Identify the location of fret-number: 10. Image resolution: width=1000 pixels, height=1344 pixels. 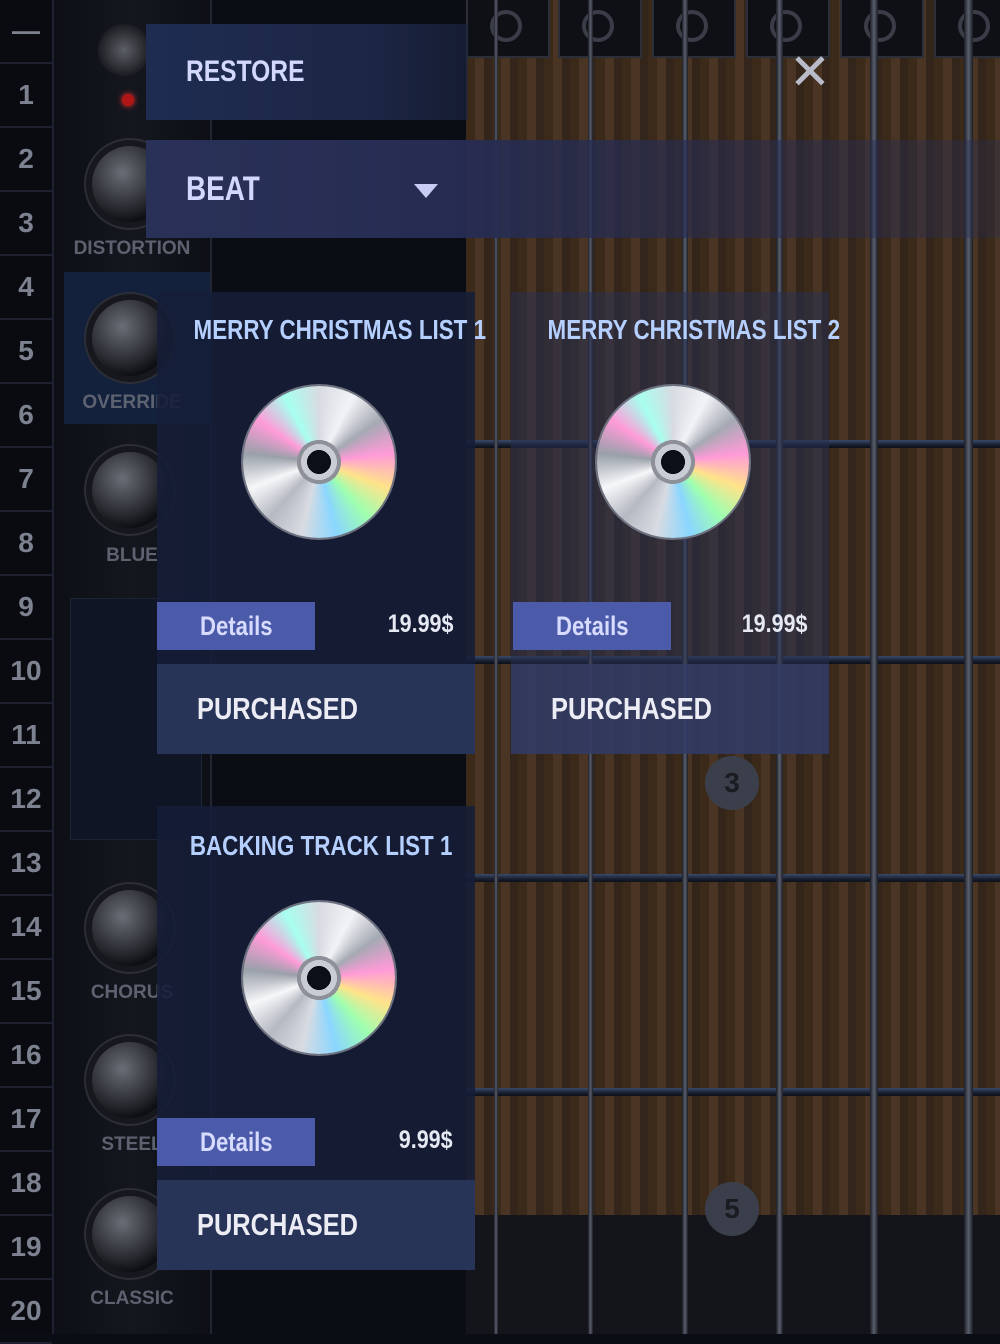
(26, 672).